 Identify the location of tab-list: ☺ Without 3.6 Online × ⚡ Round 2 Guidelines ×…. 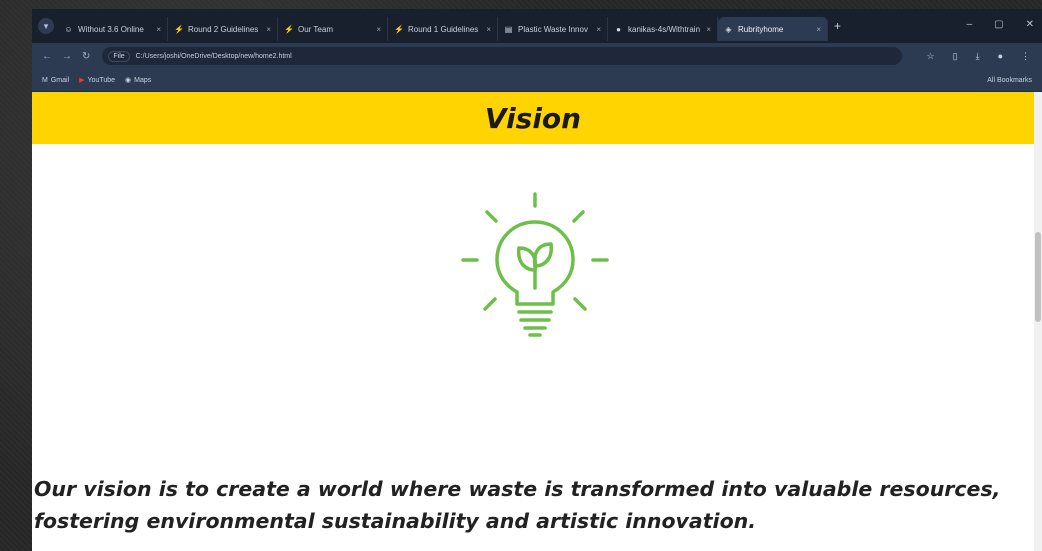
(443, 26).